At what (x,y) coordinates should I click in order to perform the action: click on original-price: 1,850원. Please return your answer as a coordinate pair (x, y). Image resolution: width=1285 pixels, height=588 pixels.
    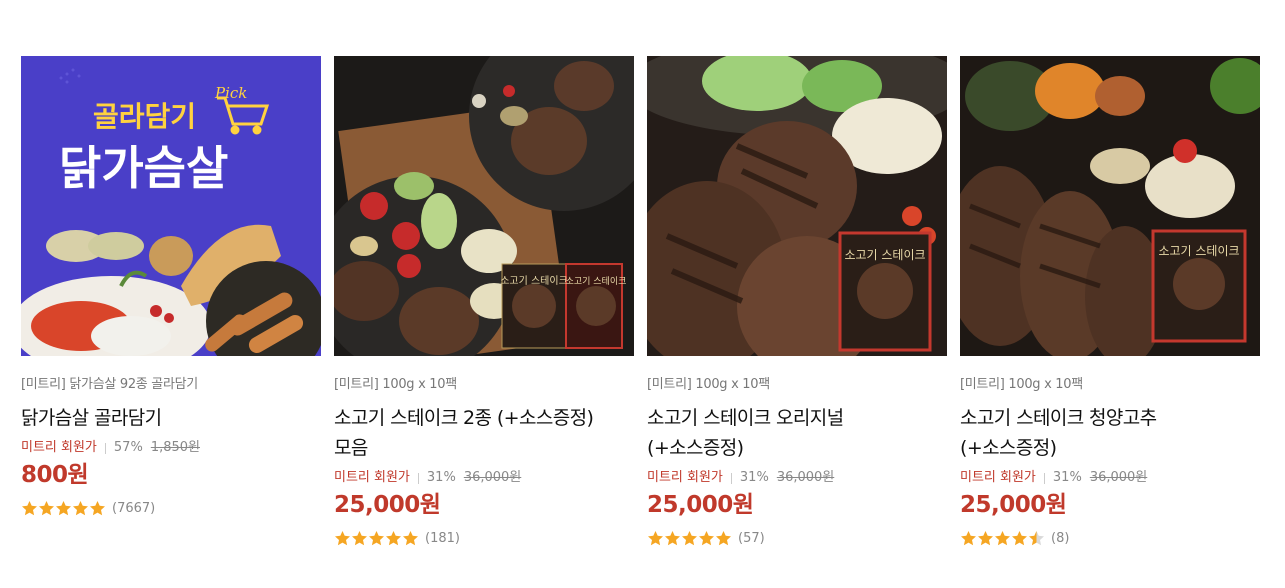
    Looking at the image, I should click on (175, 447).